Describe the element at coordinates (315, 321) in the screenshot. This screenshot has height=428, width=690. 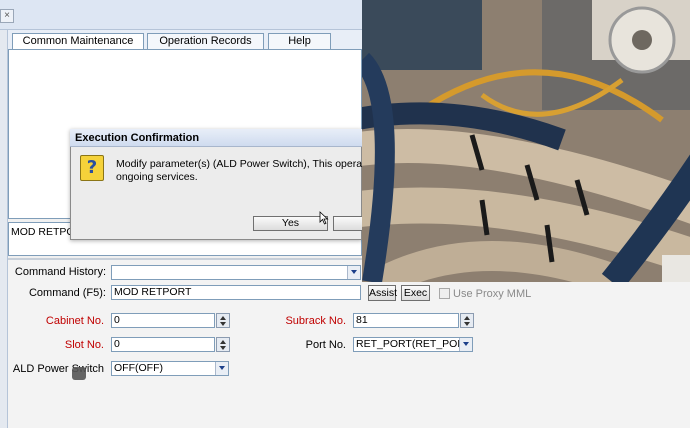
I see `subrack-label: Subrack No.` at that location.